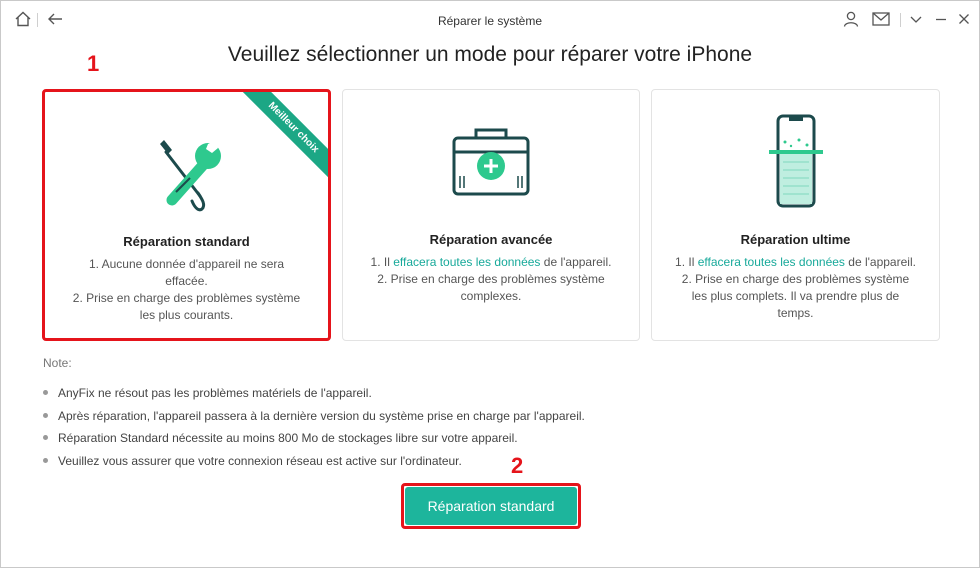 Image resolution: width=980 pixels, height=568 pixels. I want to click on minimize-icon, so click(941, 19).